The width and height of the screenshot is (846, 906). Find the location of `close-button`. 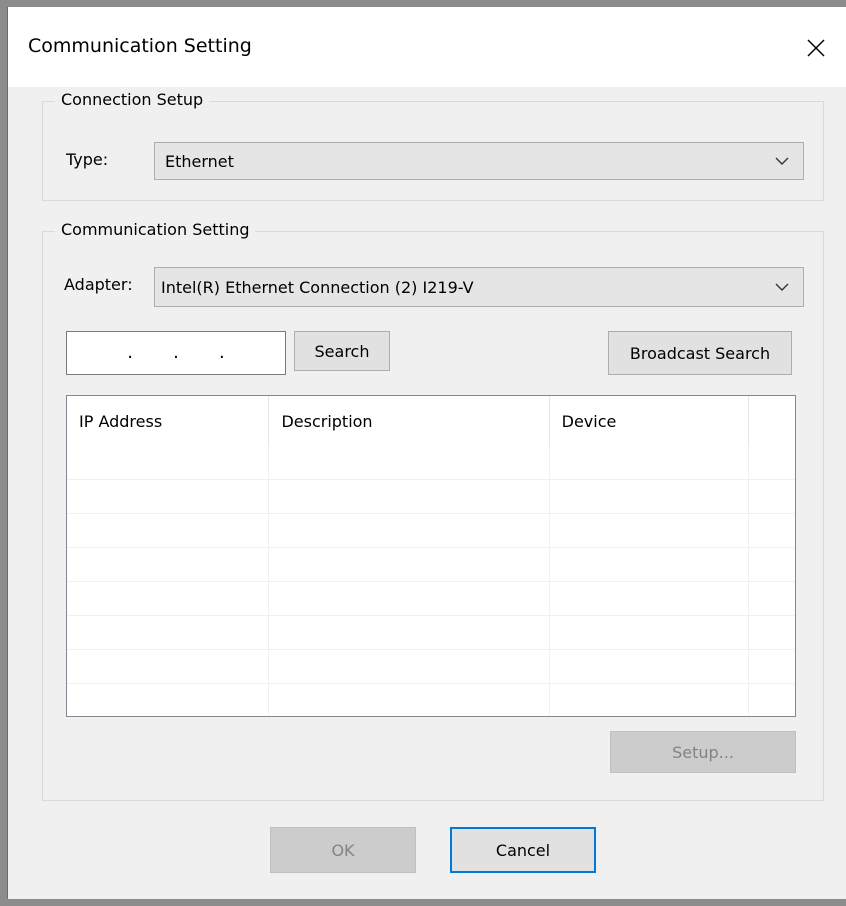

close-button is located at coordinates (816, 48).